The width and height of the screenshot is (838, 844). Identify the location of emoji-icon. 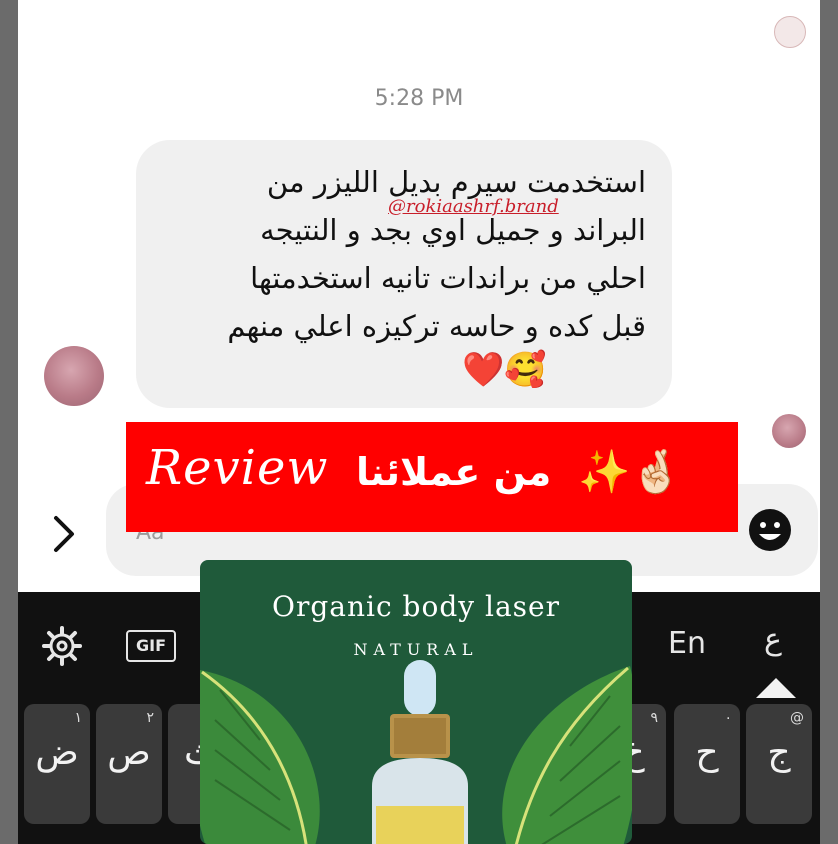
(770, 530).